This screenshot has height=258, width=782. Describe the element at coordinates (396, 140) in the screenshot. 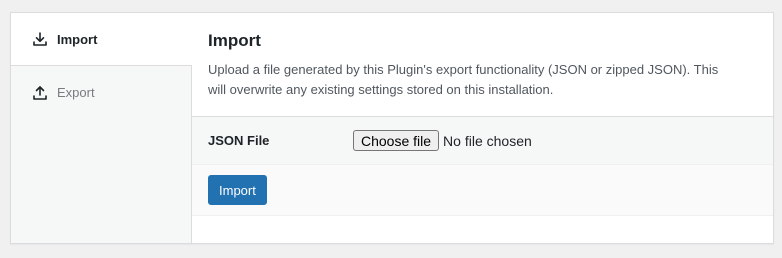

I see `choose-file-button: Choose file` at that location.